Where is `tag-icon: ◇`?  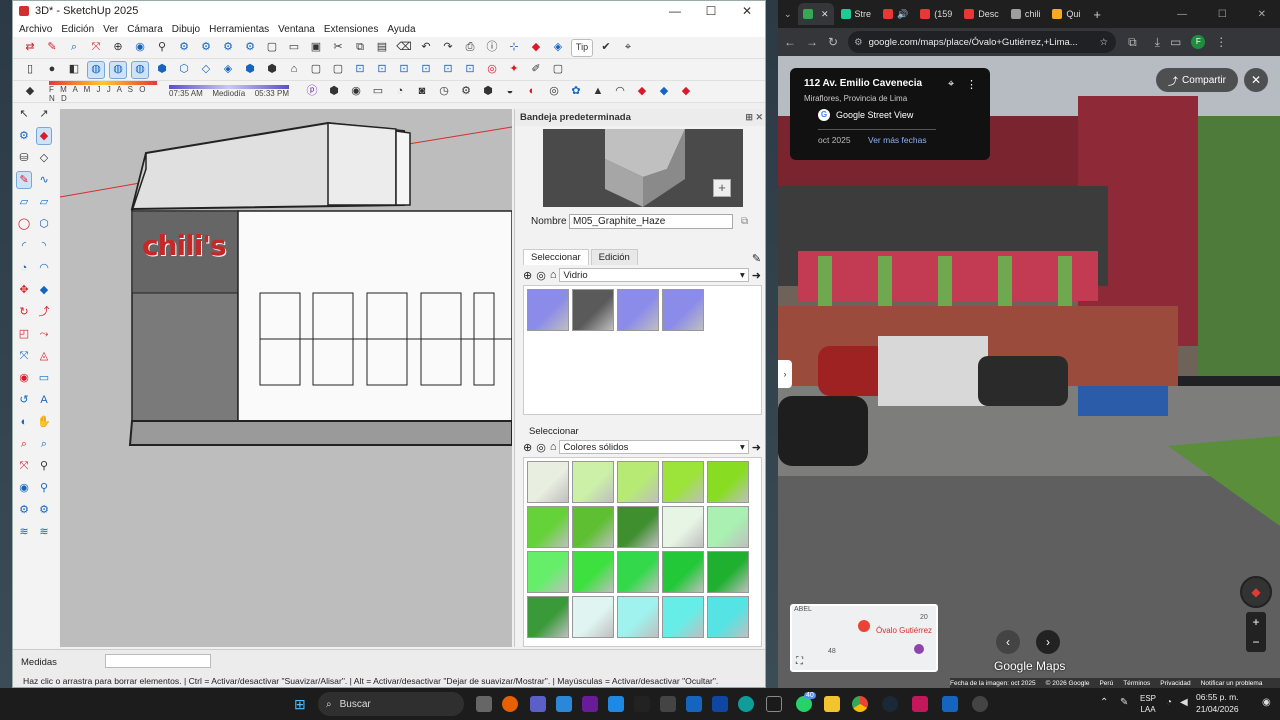
tag-icon: ◇ is located at coordinates (44, 158).